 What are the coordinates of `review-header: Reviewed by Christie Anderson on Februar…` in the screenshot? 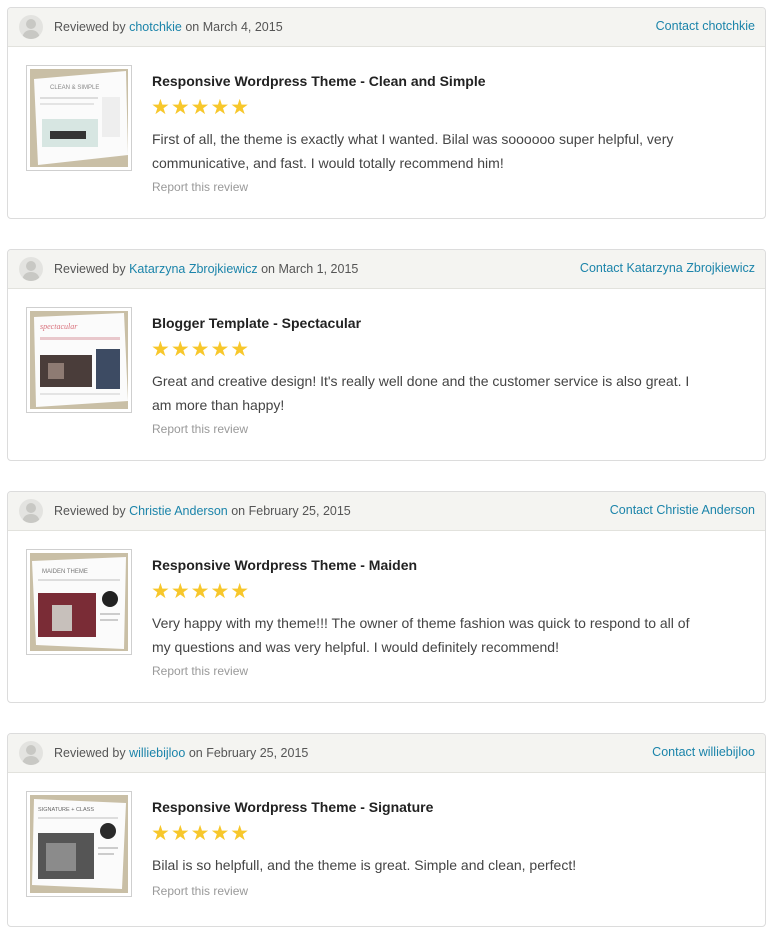 It's located at (386, 511).